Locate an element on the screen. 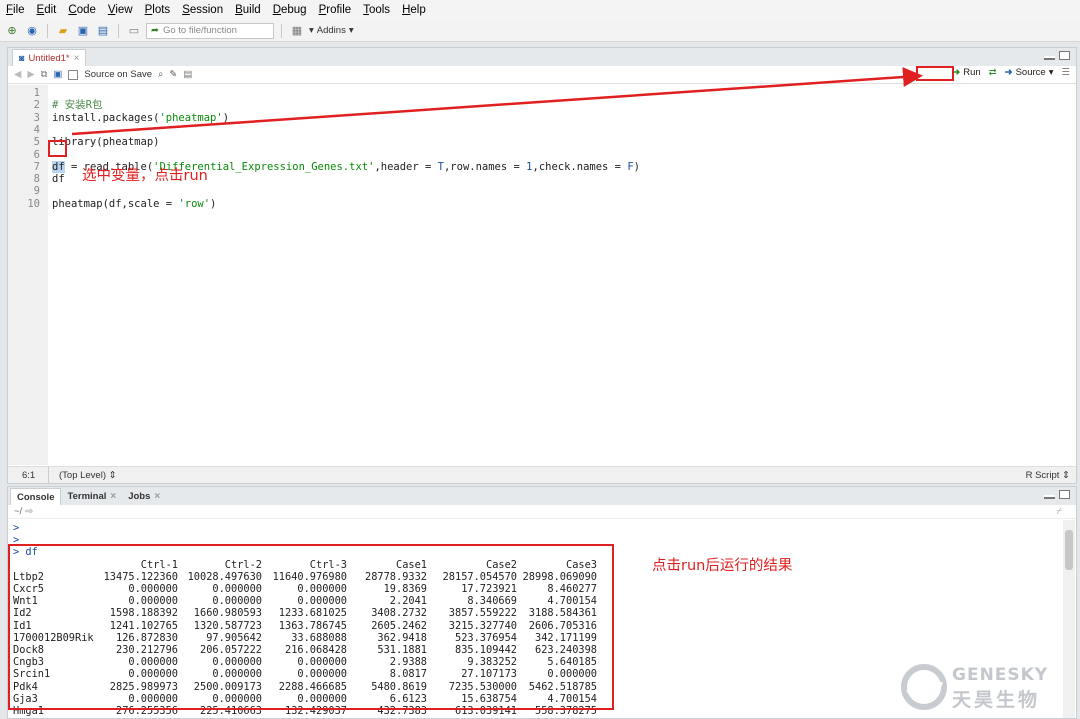 This screenshot has height=719, width=1080. watermark-brand-cn: 天昊生物 is located at coordinates (996, 700).